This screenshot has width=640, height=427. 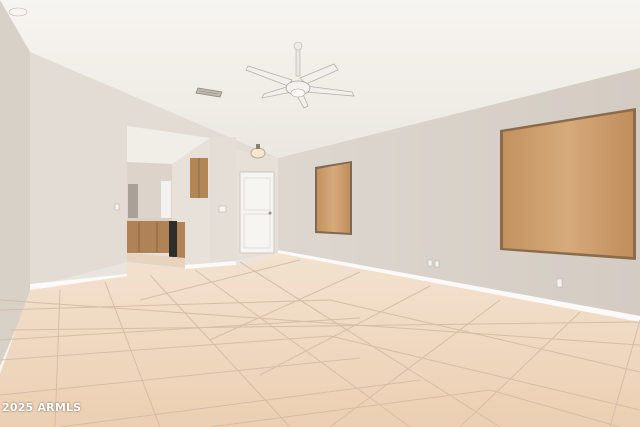 I want to click on center-window-blinds, so click(x=333, y=198).